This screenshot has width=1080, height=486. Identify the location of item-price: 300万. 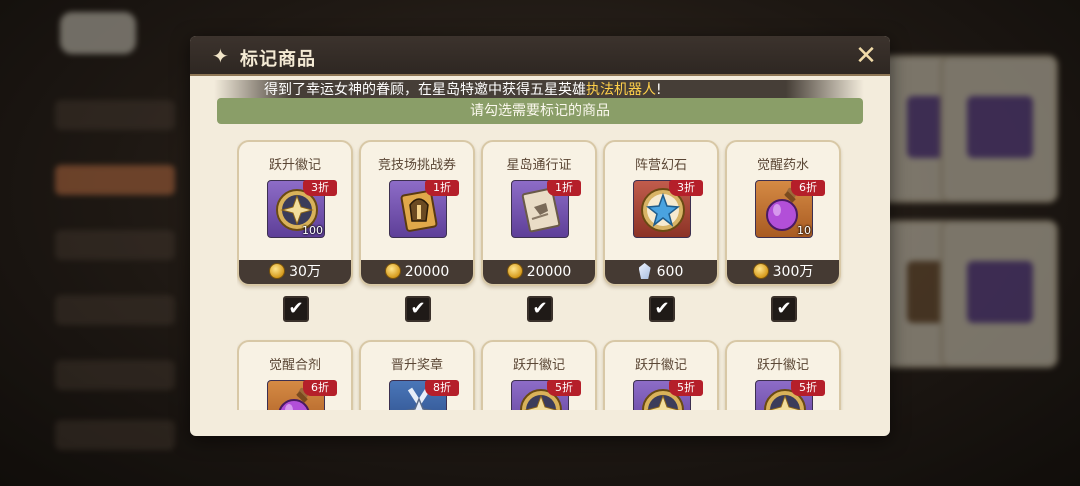
(793, 272).